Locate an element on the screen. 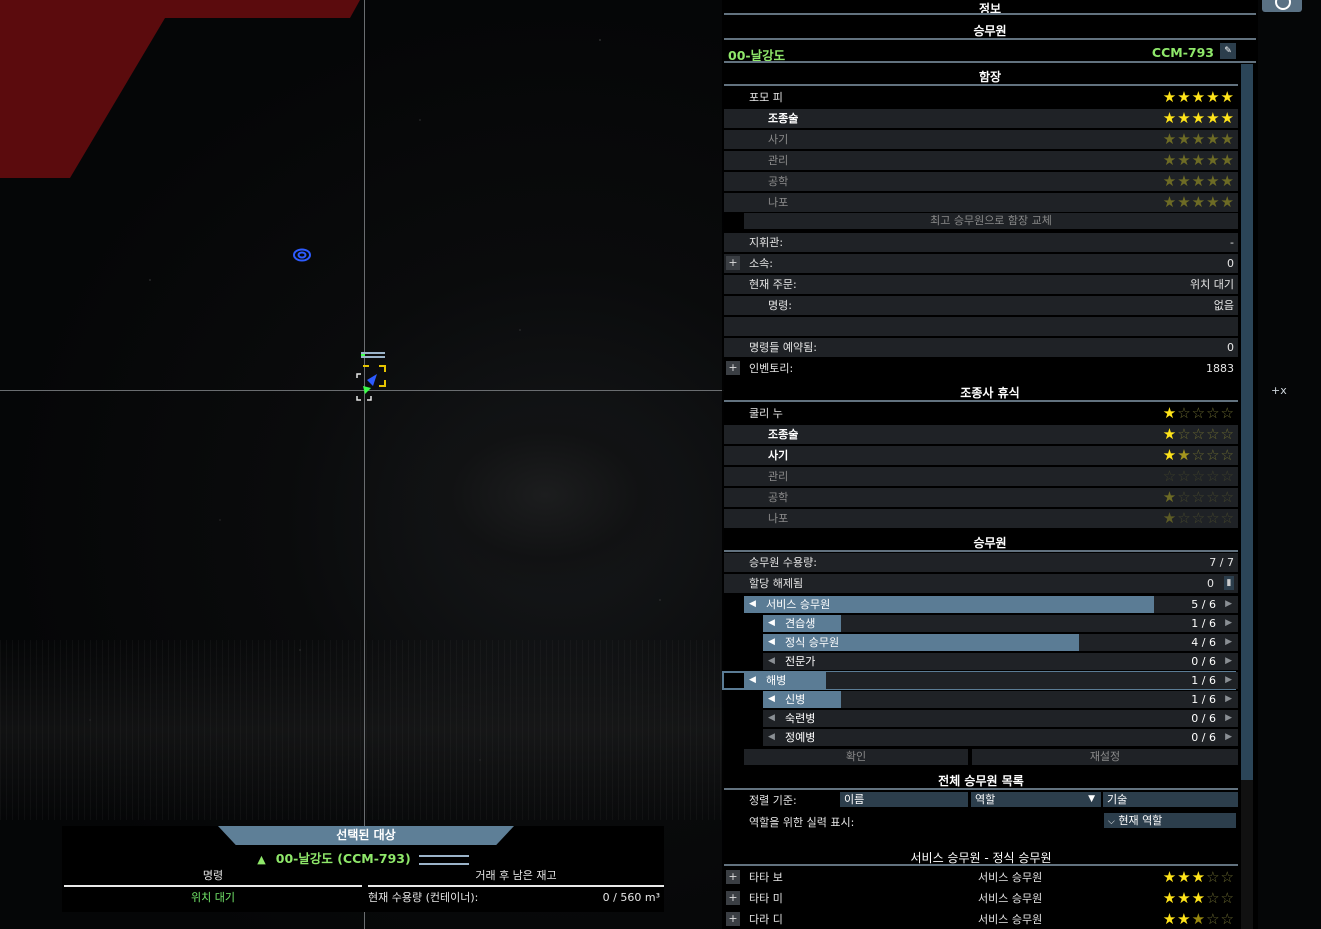 The width and height of the screenshot is (1321, 929). rename-icon: ✎ is located at coordinates (1228, 51).